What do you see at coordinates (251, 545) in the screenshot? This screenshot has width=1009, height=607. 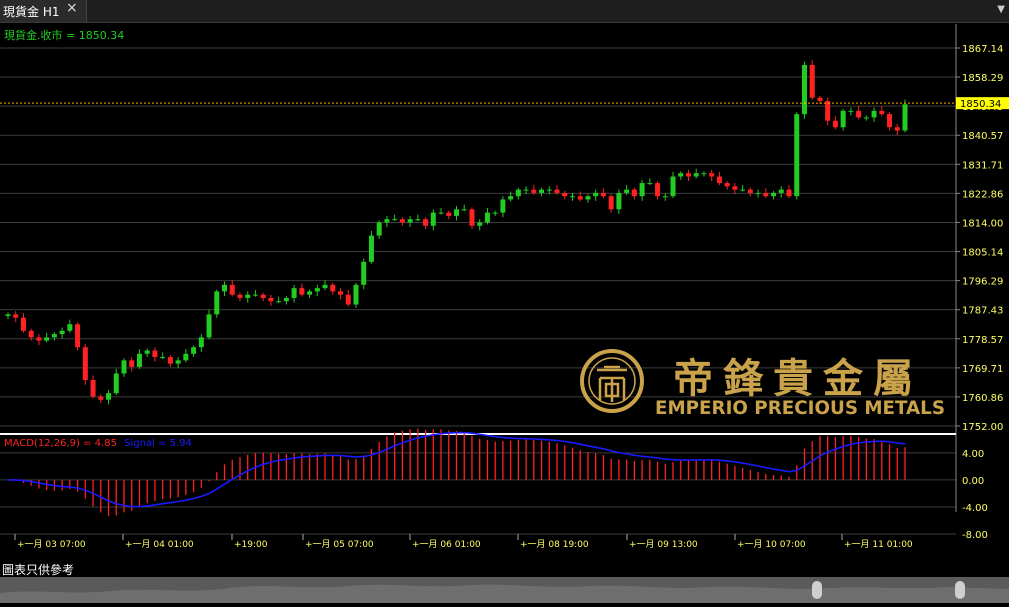 I see `time-tick-label: +19:00` at bounding box center [251, 545].